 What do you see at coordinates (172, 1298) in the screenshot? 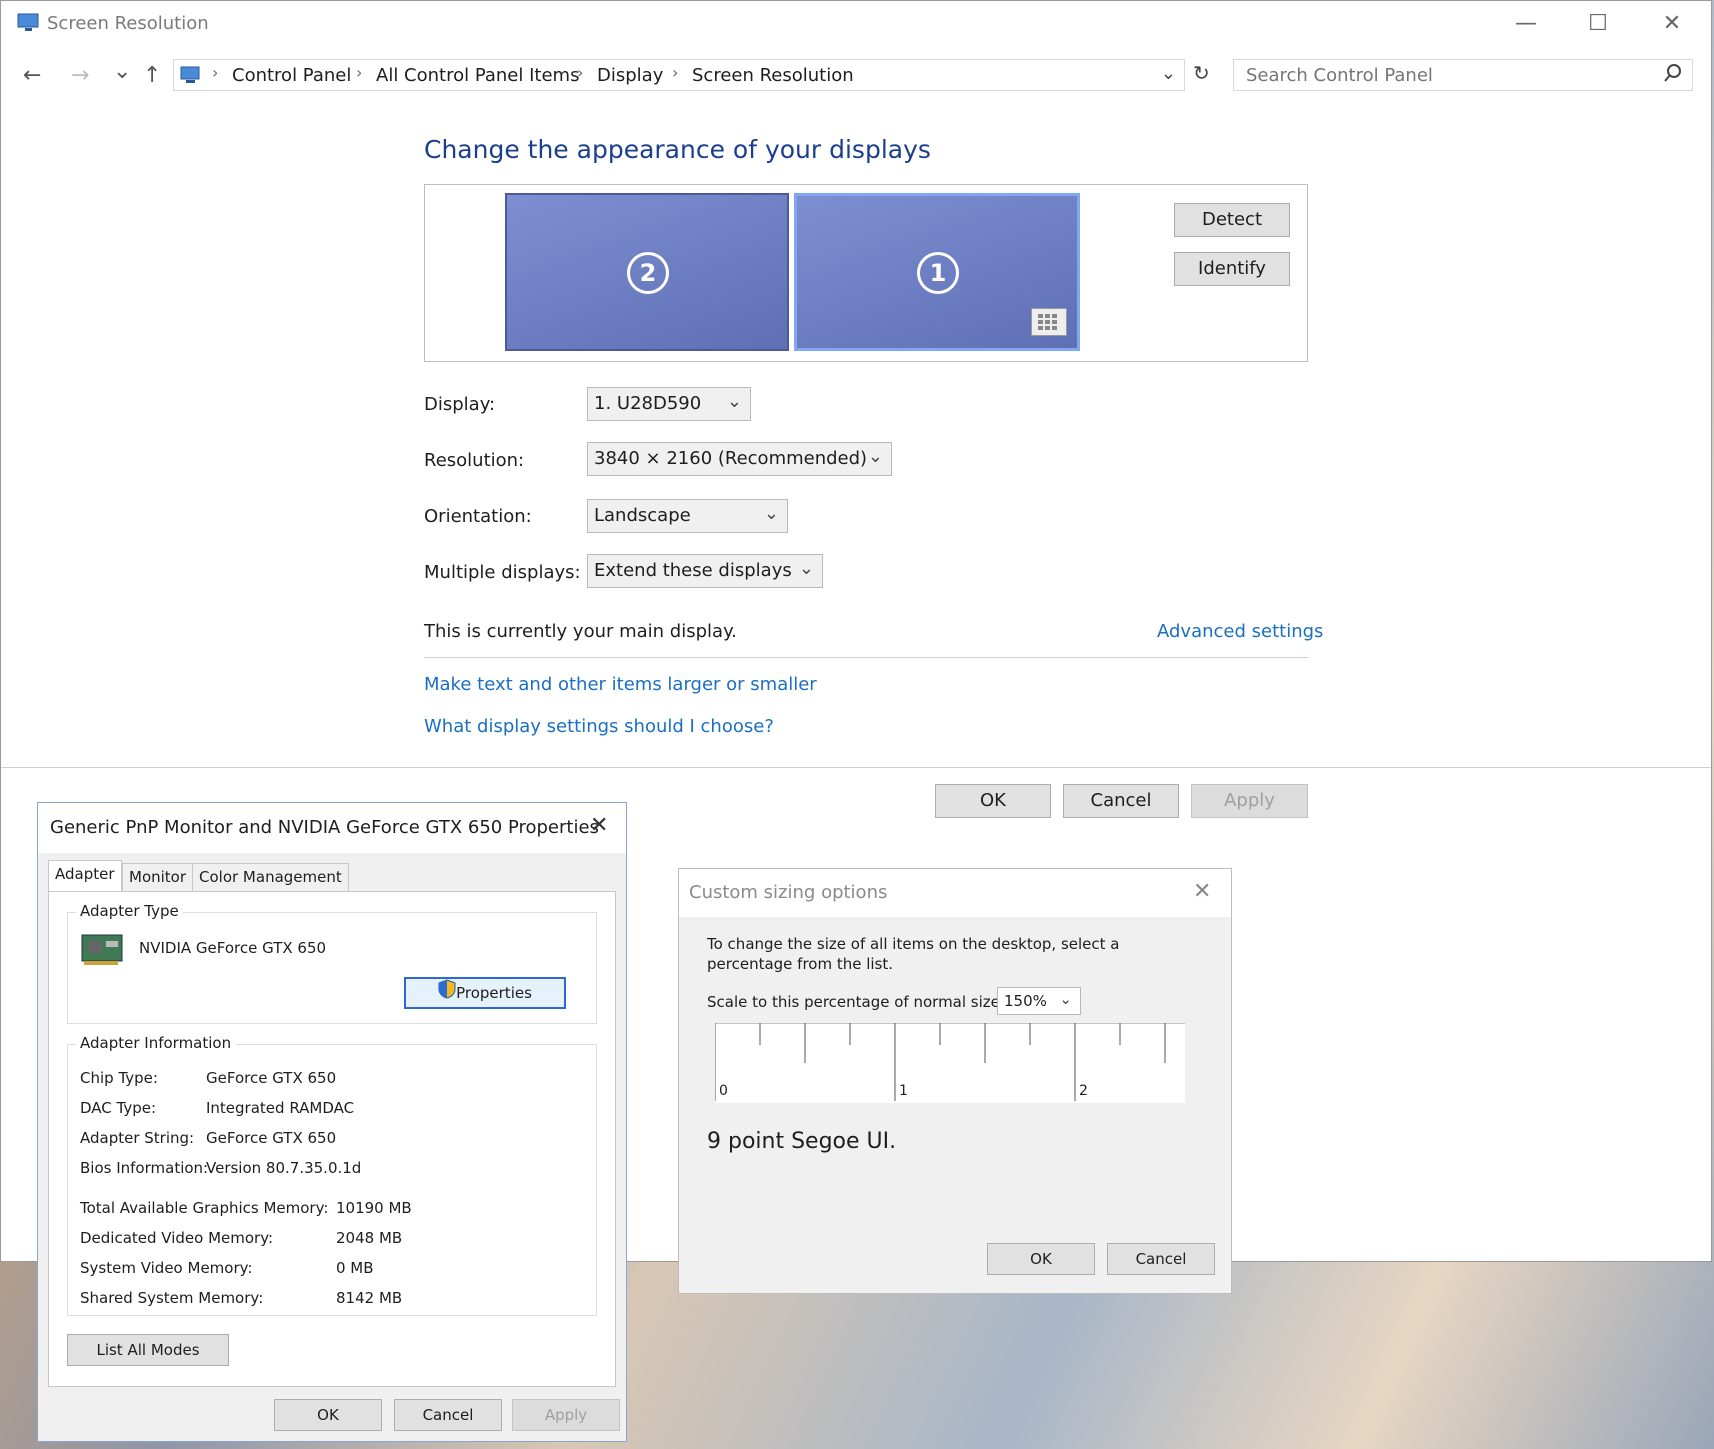
I see `memory-key: Shared System Memory:` at bounding box center [172, 1298].